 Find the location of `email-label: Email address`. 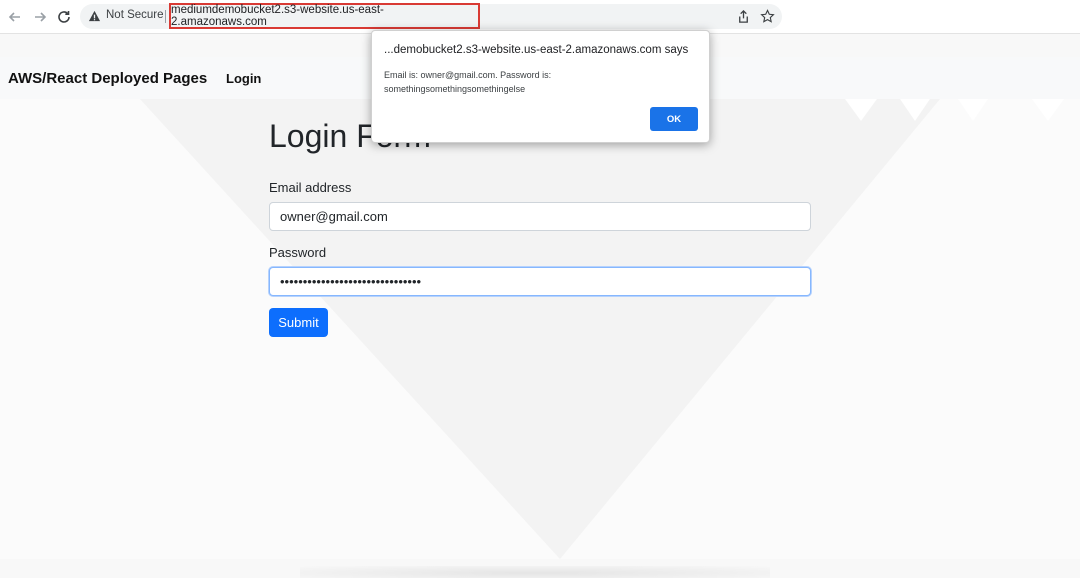

email-label: Email address is located at coordinates (310, 187).